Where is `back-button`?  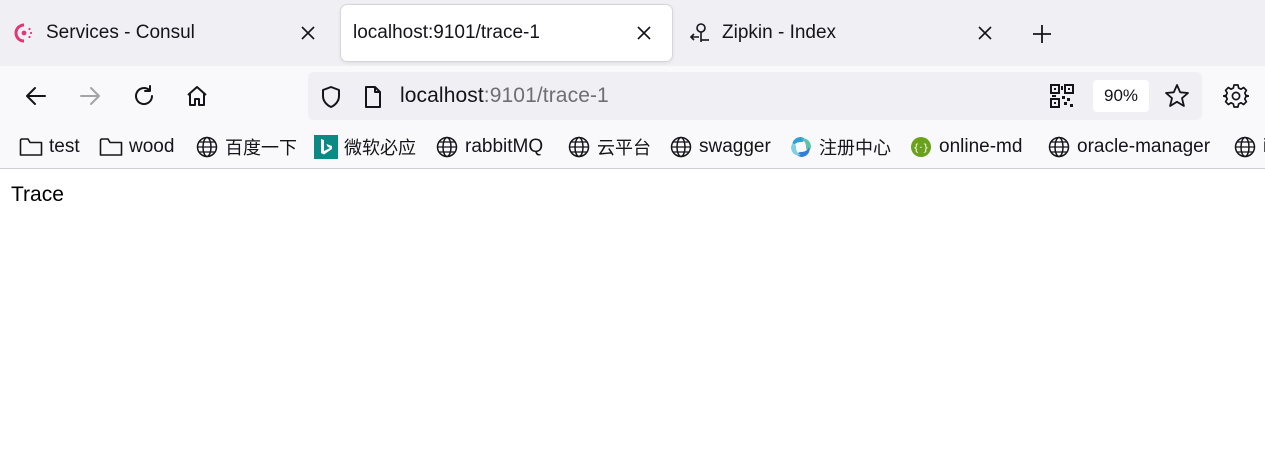
back-button is located at coordinates (36, 96).